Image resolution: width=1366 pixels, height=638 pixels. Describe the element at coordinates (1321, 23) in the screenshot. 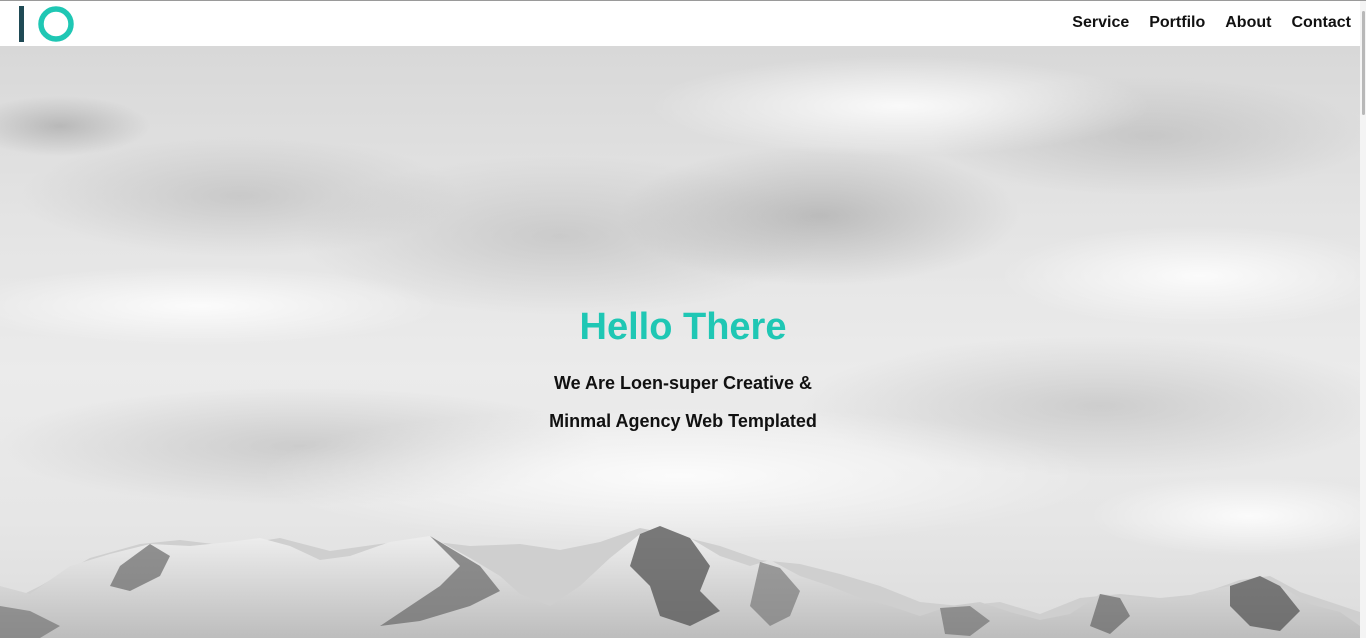

I see `nav-link-contact: Contact` at that location.